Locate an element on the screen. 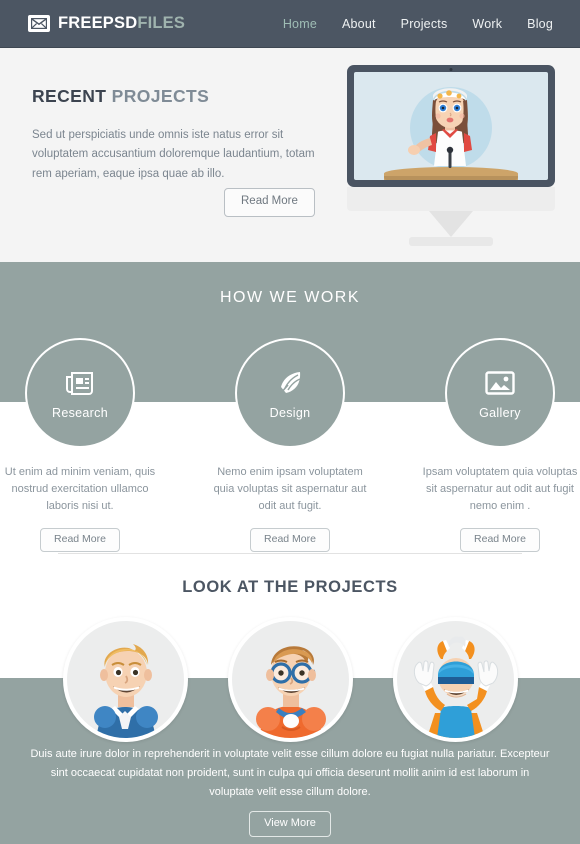 This screenshot has height=844, width=580. monitor-base is located at coordinates (451, 241).